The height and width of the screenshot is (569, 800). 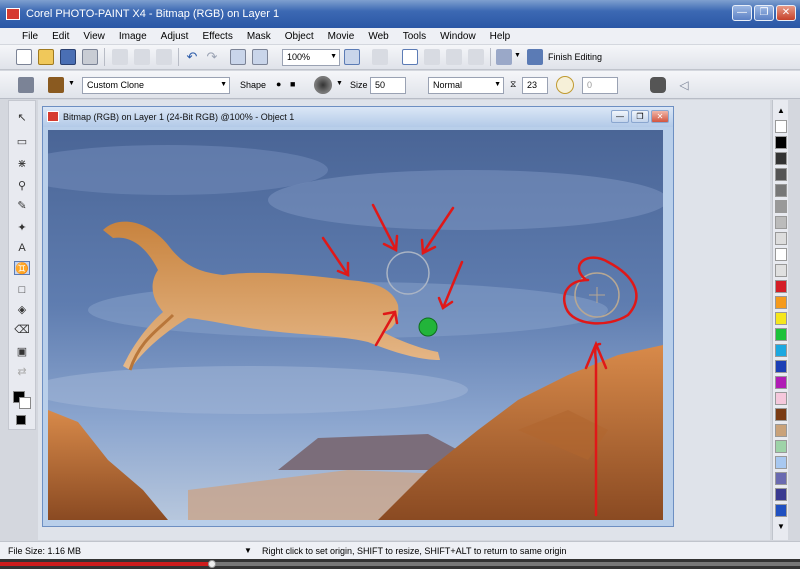 I want to click on application-launcher-icon, so click(x=504, y=57).